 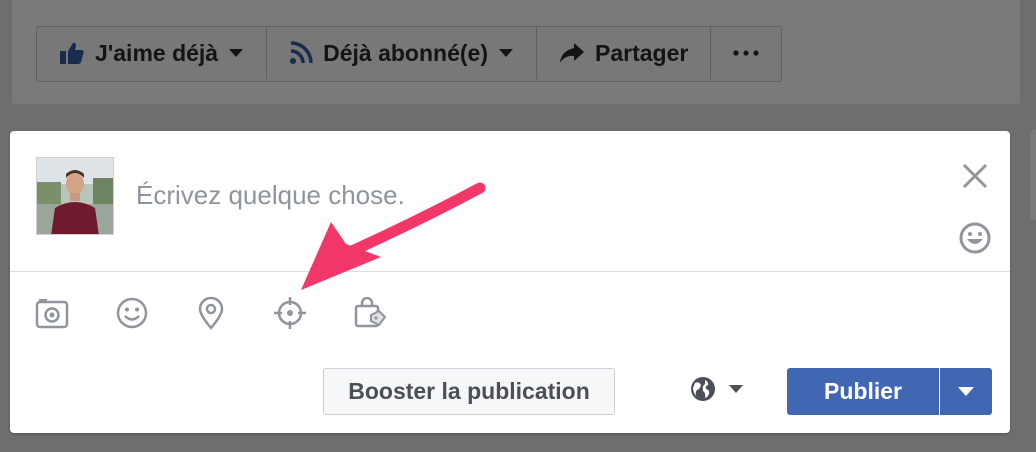 I want to click on thumbs-up-icon, so click(x=72, y=53).